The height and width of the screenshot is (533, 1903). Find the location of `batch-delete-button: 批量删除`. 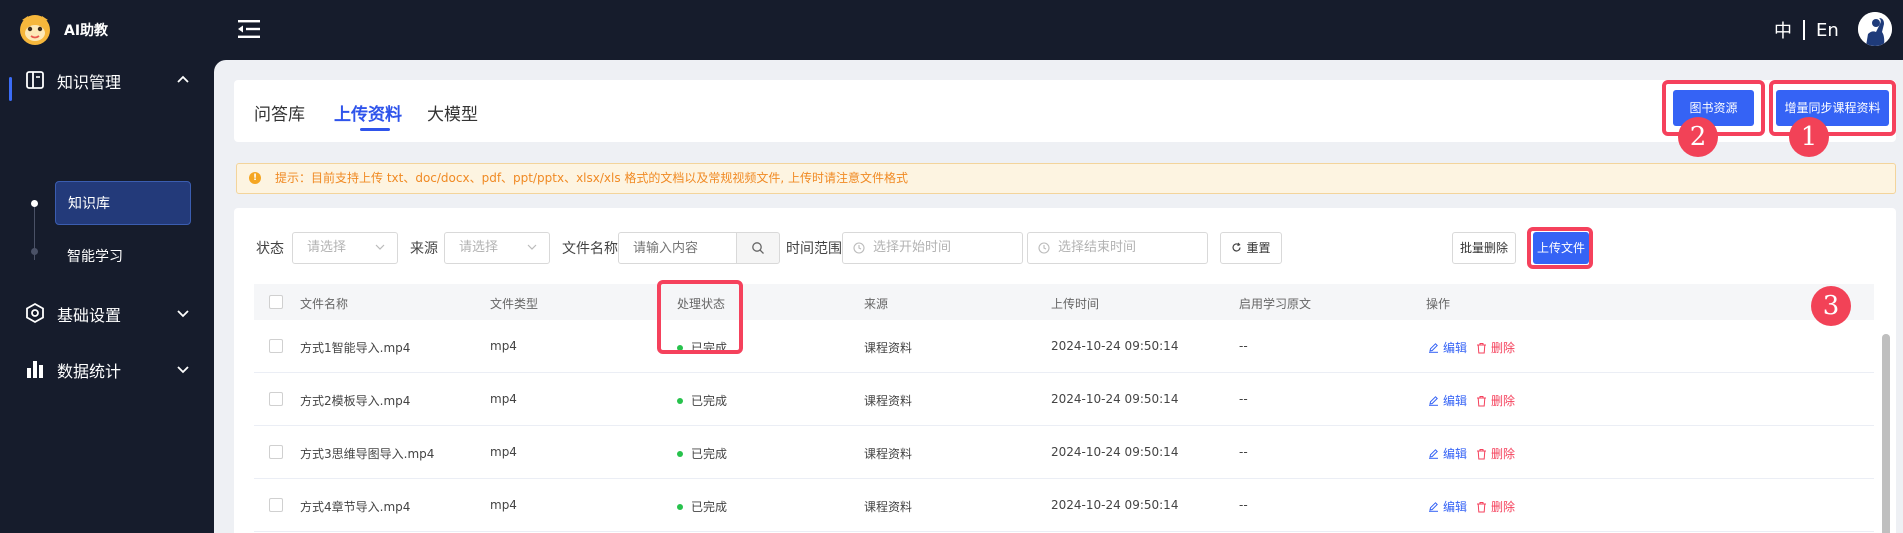

batch-delete-button: 批量删除 is located at coordinates (1484, 248).